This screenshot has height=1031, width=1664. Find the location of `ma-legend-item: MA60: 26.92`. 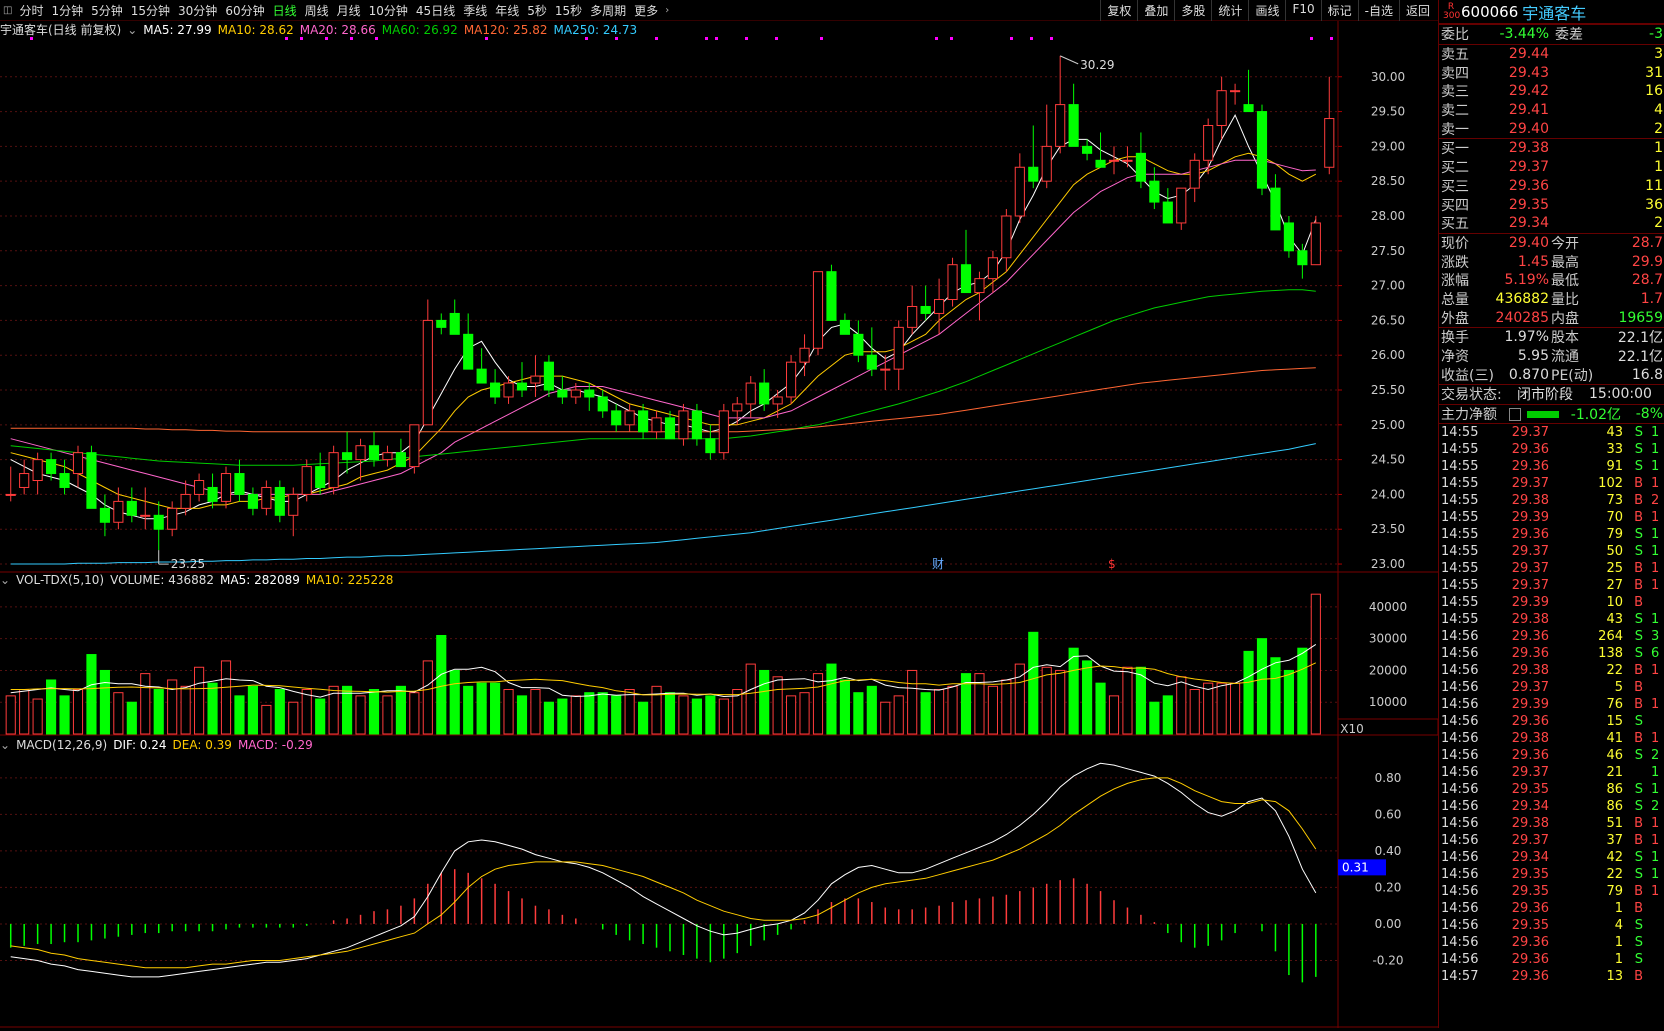

ma-legend-item: MA60: 26.92 is located at coordinates (419, 29).